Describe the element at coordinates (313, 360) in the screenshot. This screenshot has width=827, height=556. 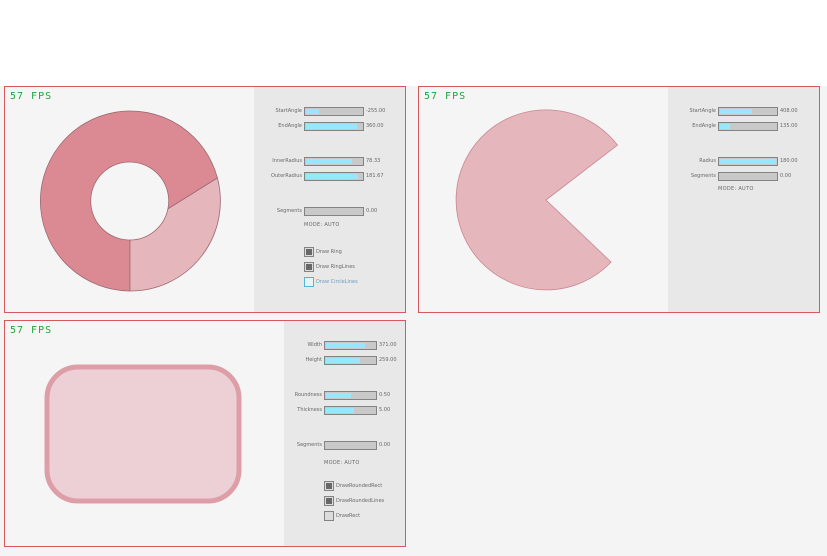
I see `slider-label: Height` at that location.